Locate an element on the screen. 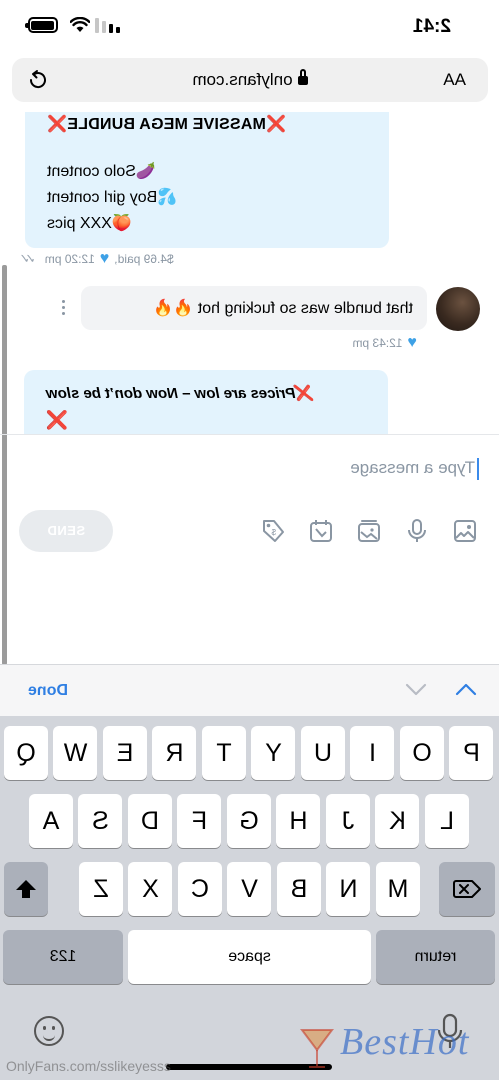  message-placeholder: Type a message is located at coordinates (412, 467).